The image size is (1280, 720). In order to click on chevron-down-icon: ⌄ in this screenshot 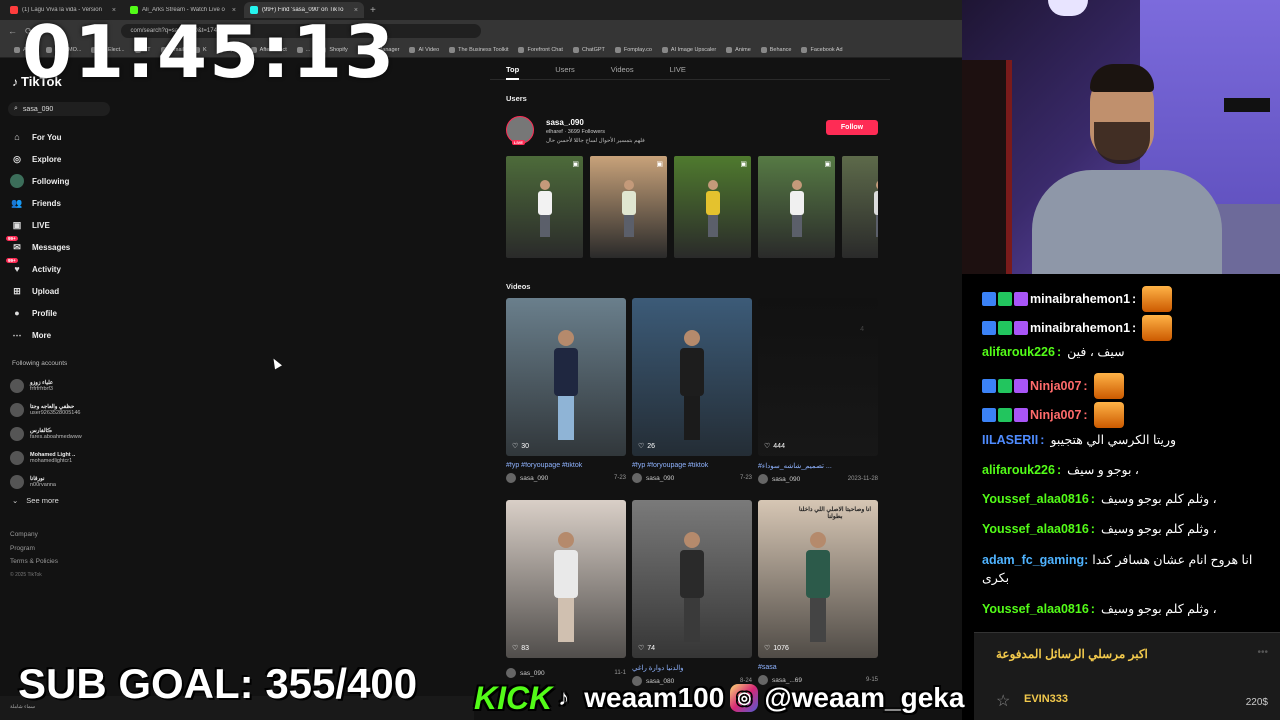, I will do `click(15, 500)`.